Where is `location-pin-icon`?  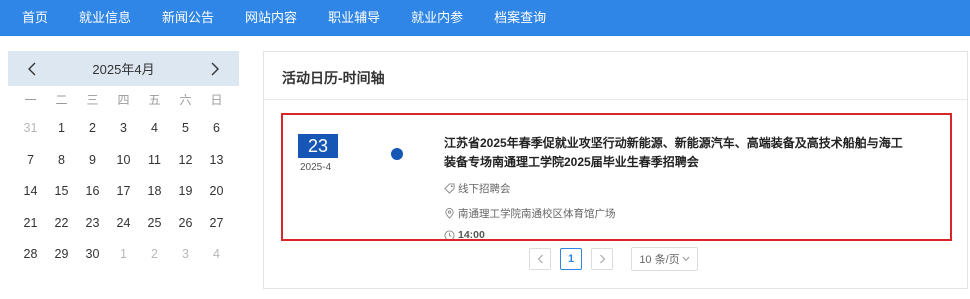
location-pin-icon is located at coordinates (449, 213).